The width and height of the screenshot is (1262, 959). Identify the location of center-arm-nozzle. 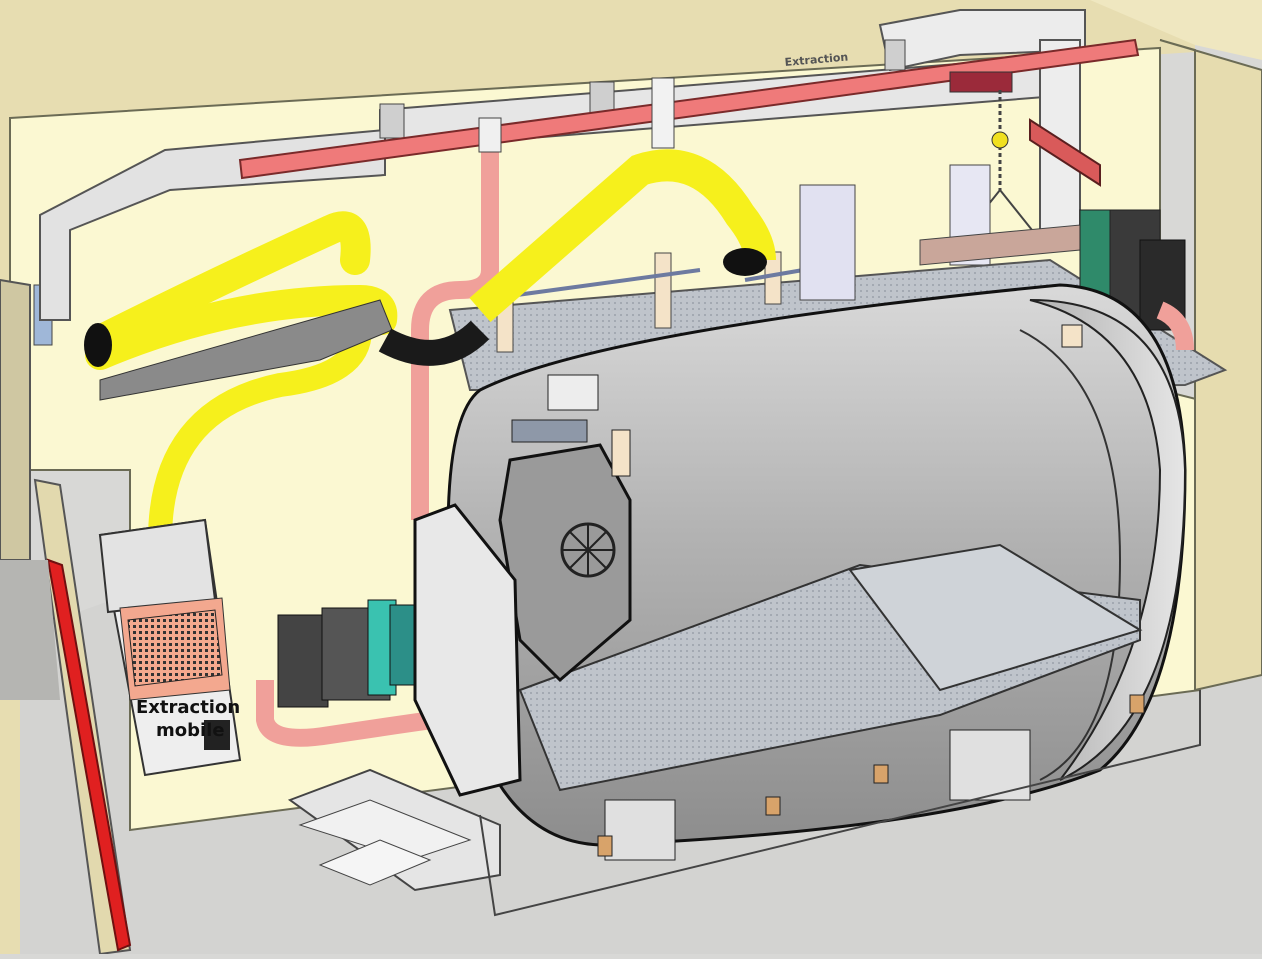
(745, 262).